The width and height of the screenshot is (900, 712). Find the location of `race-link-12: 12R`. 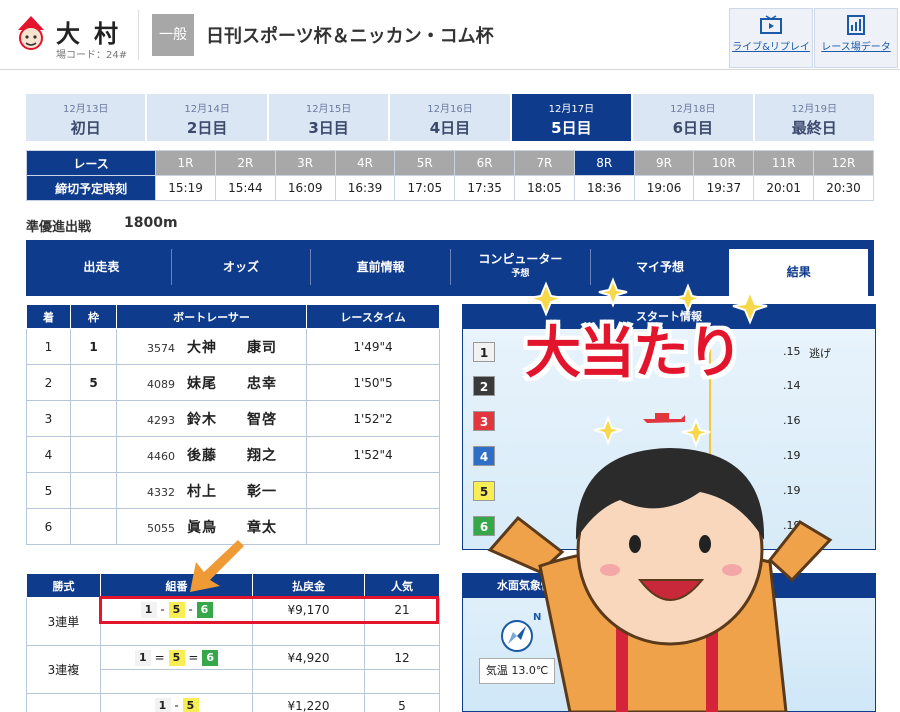

race-link-12: 12R is located at coordinates (843, 163).